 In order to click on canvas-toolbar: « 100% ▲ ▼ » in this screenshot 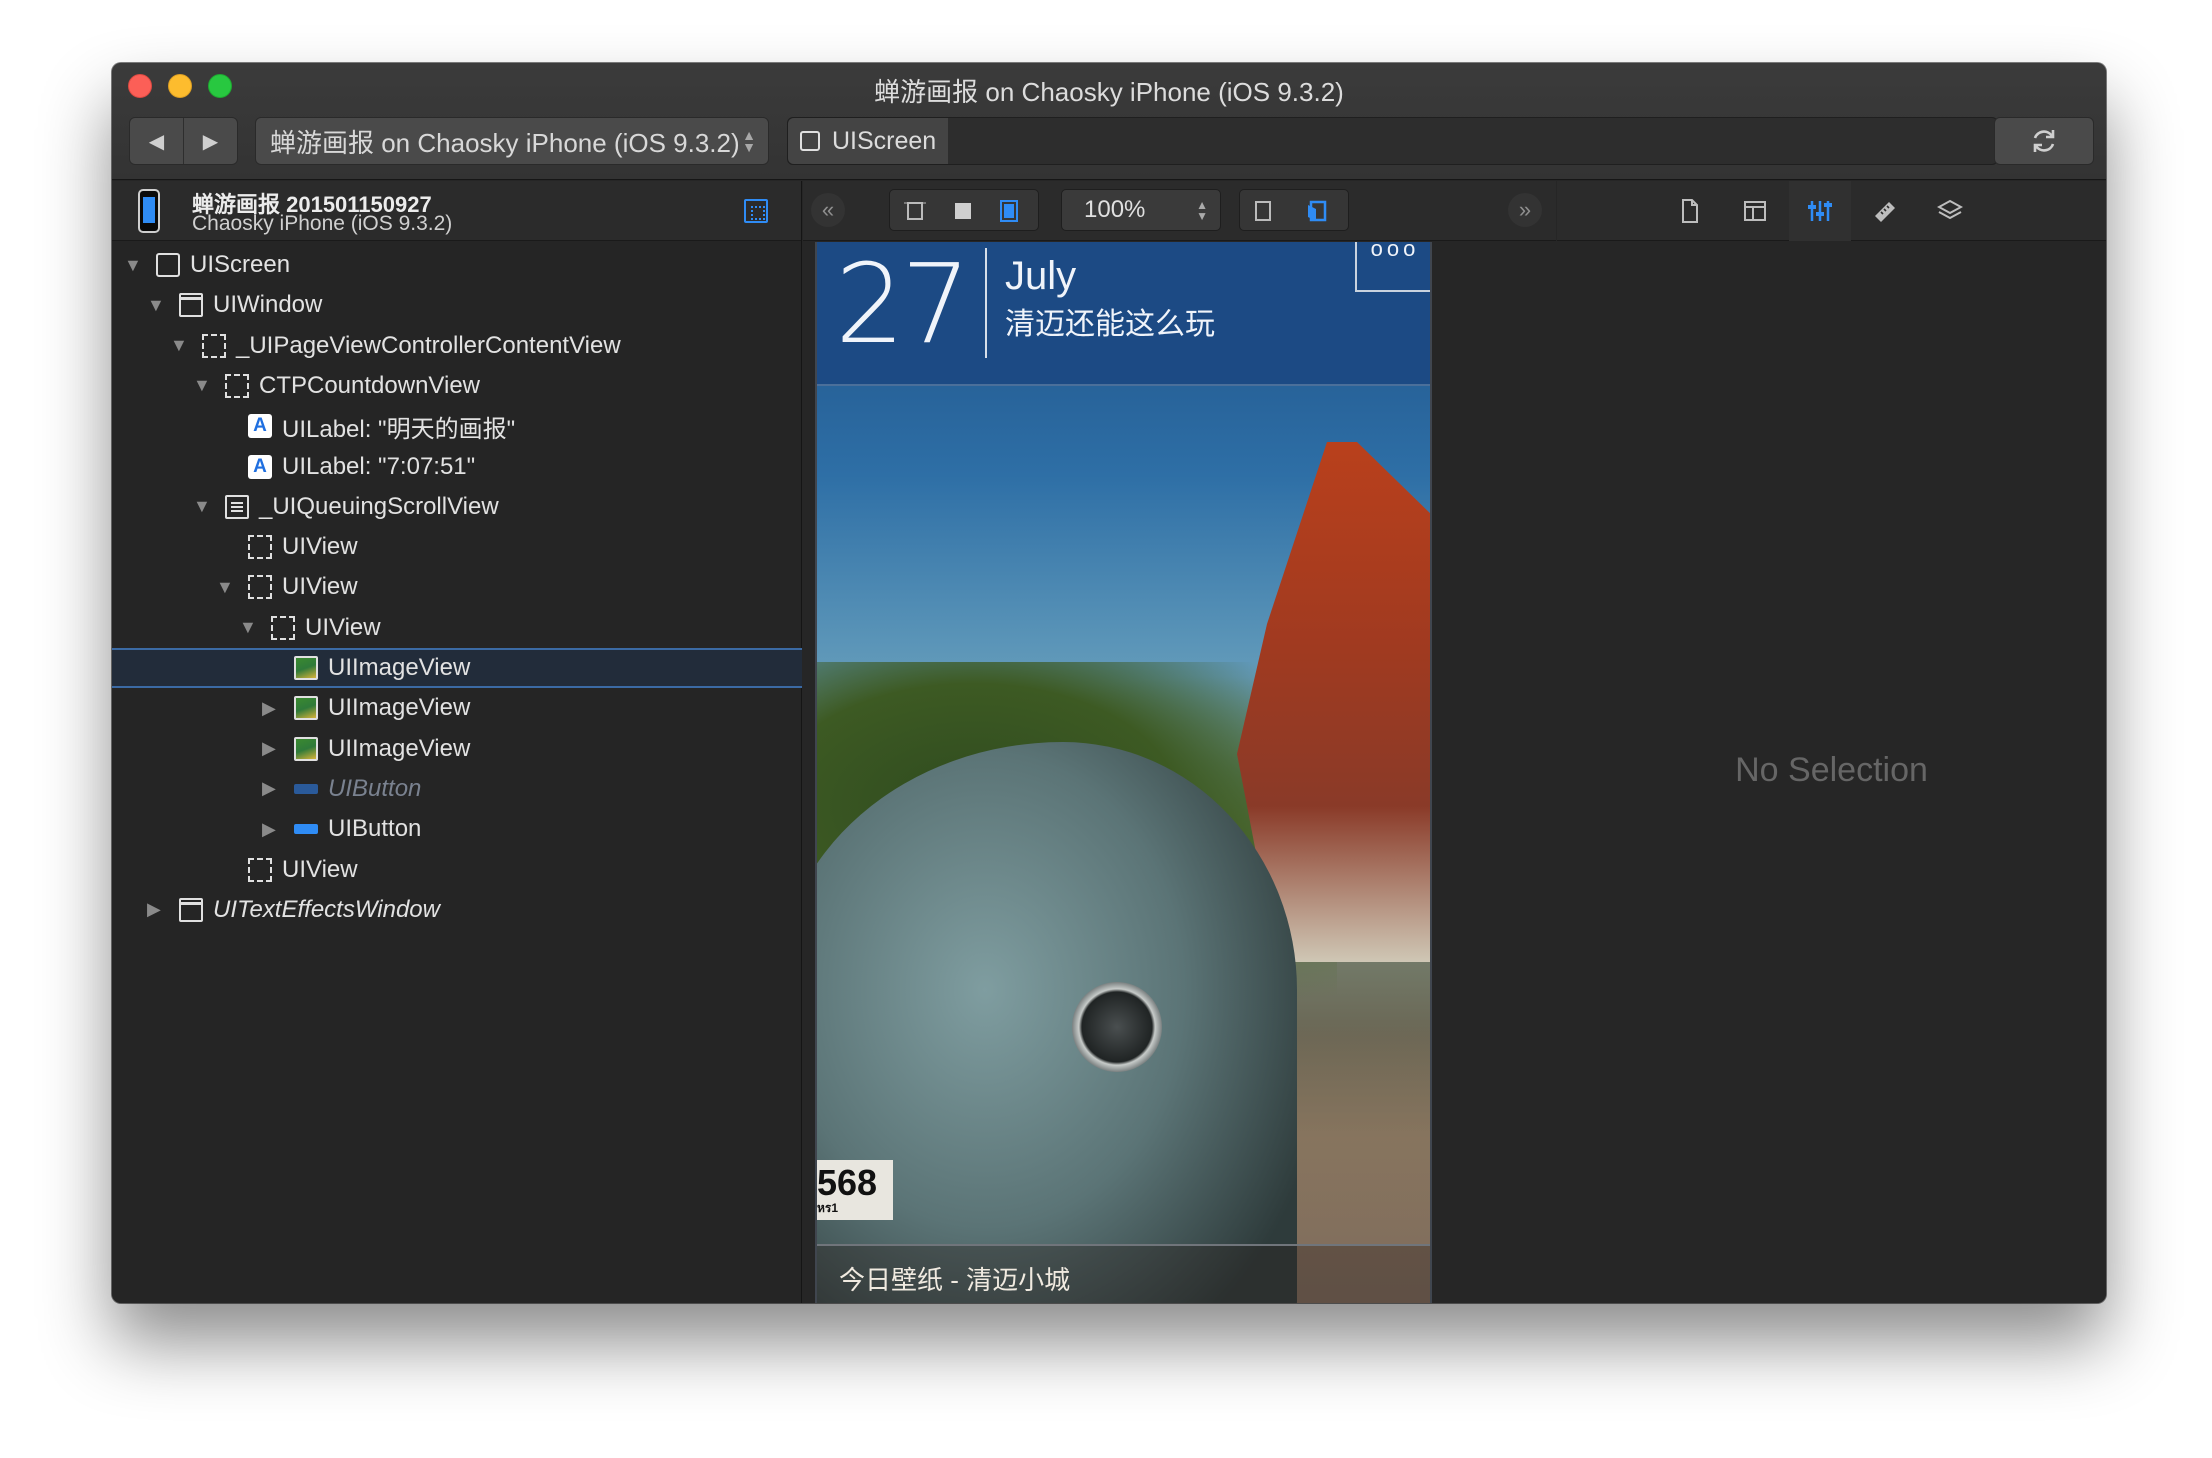, I will do `click(1179, 211)`.